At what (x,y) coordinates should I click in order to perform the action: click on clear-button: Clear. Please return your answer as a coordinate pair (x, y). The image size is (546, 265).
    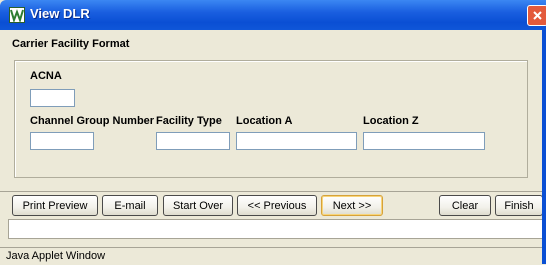
    Looking at the image, I should click on (465, 205).